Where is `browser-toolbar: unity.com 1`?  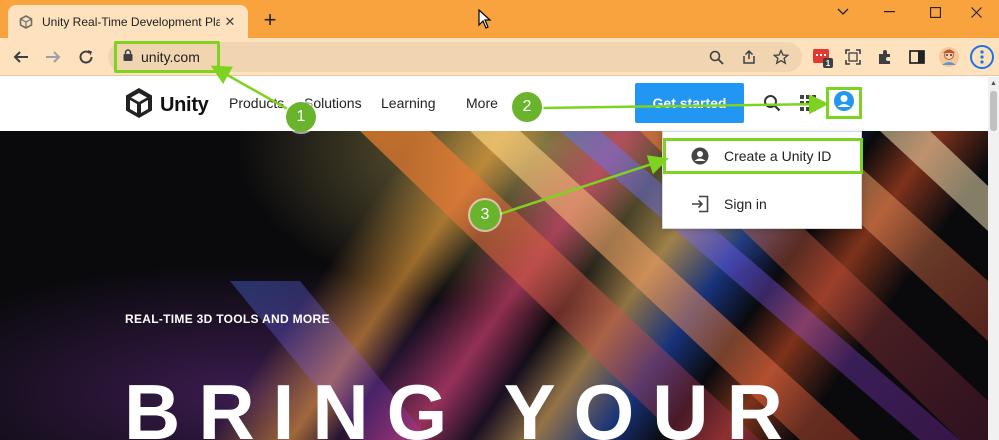 browser-toolbar: unity.com 1 is located at coordinates (499, 57).